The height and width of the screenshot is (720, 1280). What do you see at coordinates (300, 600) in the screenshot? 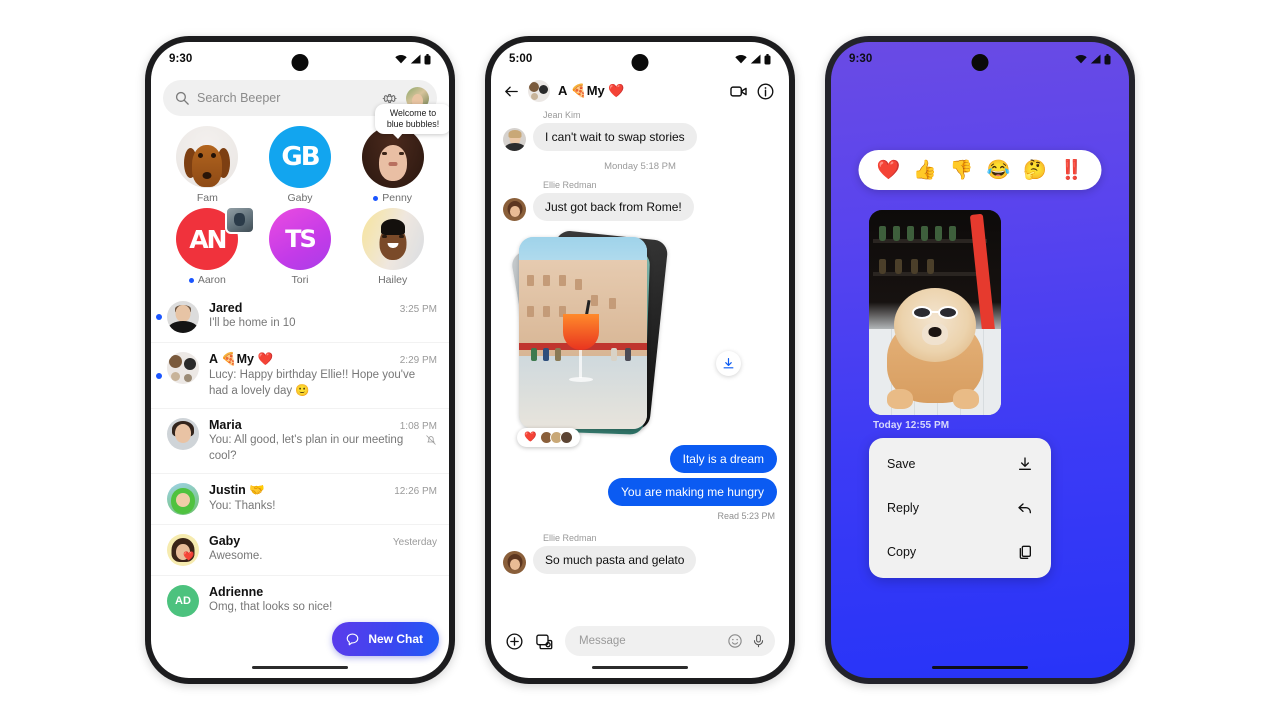
I see `table-row: AD Adrienne Omg, that looks so nice!` at bounding box center [300, 600].